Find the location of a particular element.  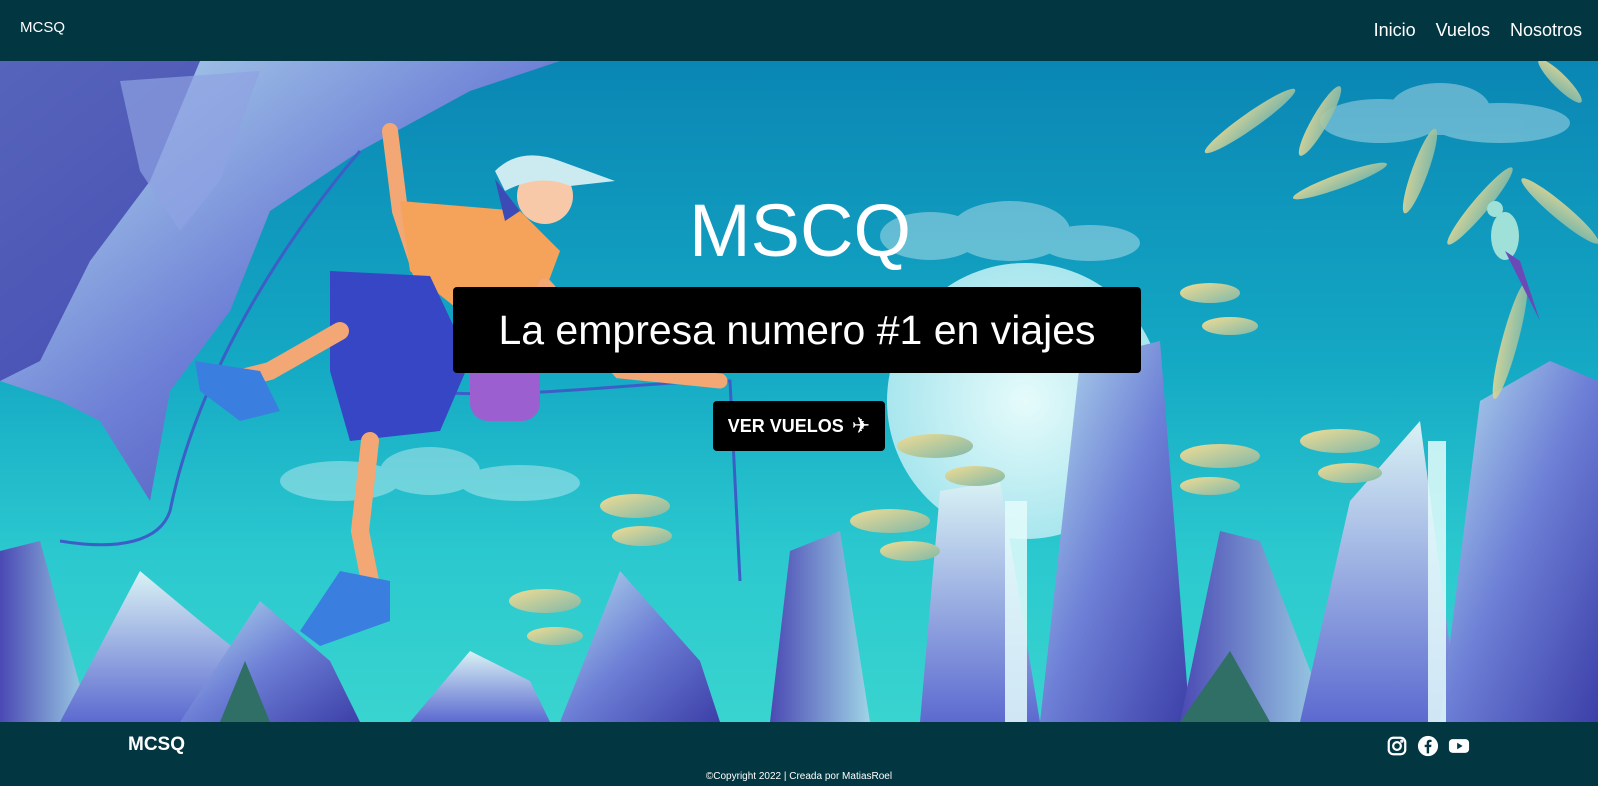

nav-link-nosotros: Nosotros is located at coordinates (1546, 30).